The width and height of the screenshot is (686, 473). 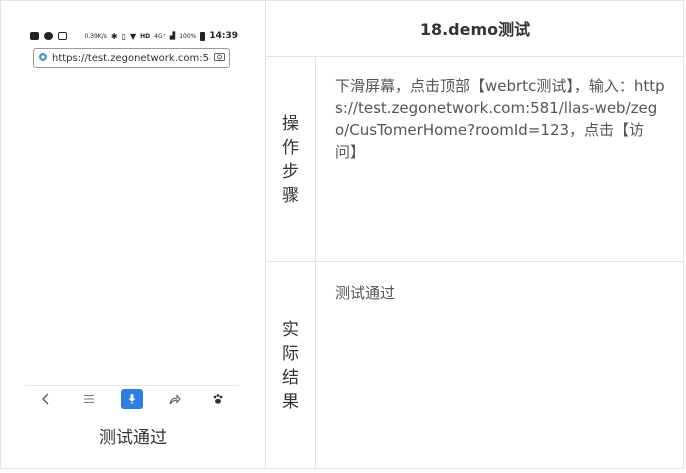 I want to click on screenshot-caption: 测试通过, so click(x=133, y=438).